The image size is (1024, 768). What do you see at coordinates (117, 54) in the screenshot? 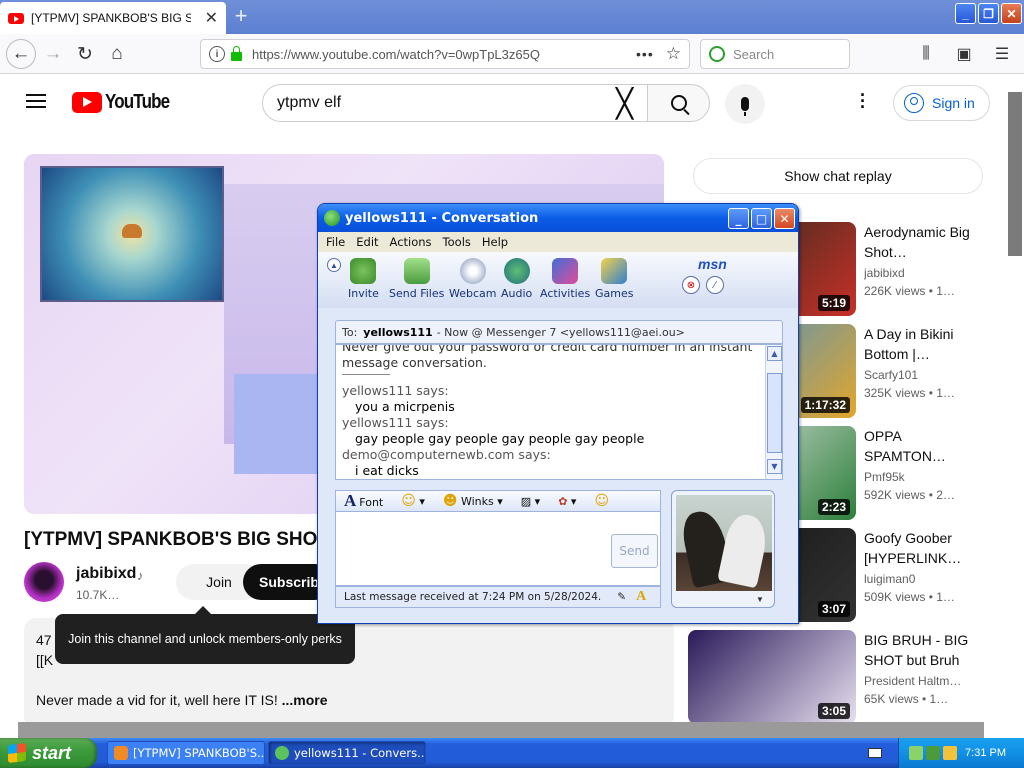
I see `home-icon: ⌂` at bounding box center [117, 54].